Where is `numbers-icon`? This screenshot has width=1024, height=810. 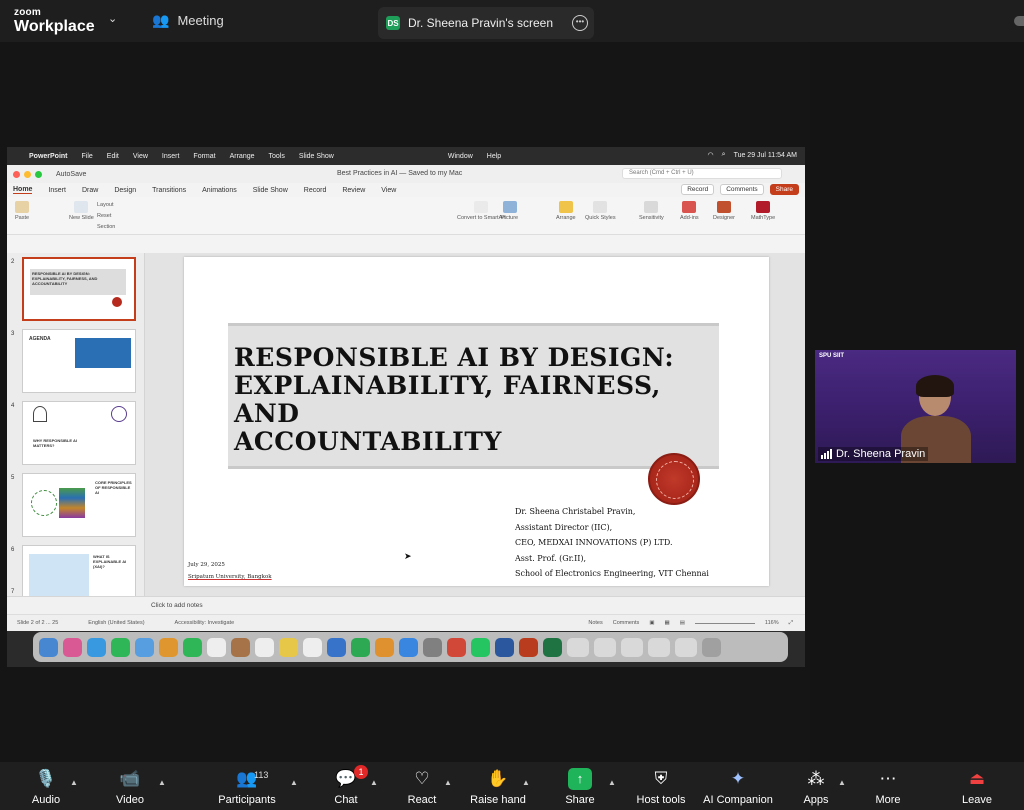 numbers-icon is located at coordinates (360, 647).